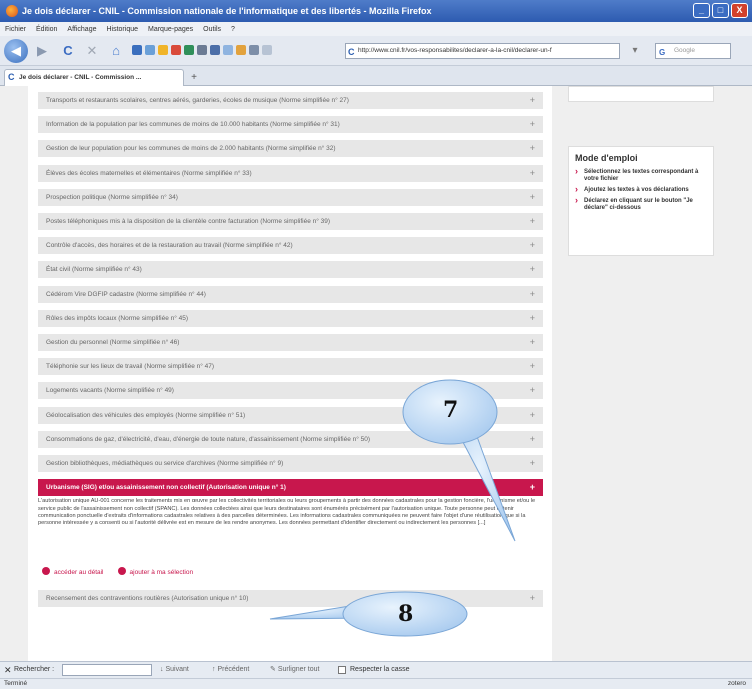  I want to click on zotero-status: zotero, so click(737, 684).